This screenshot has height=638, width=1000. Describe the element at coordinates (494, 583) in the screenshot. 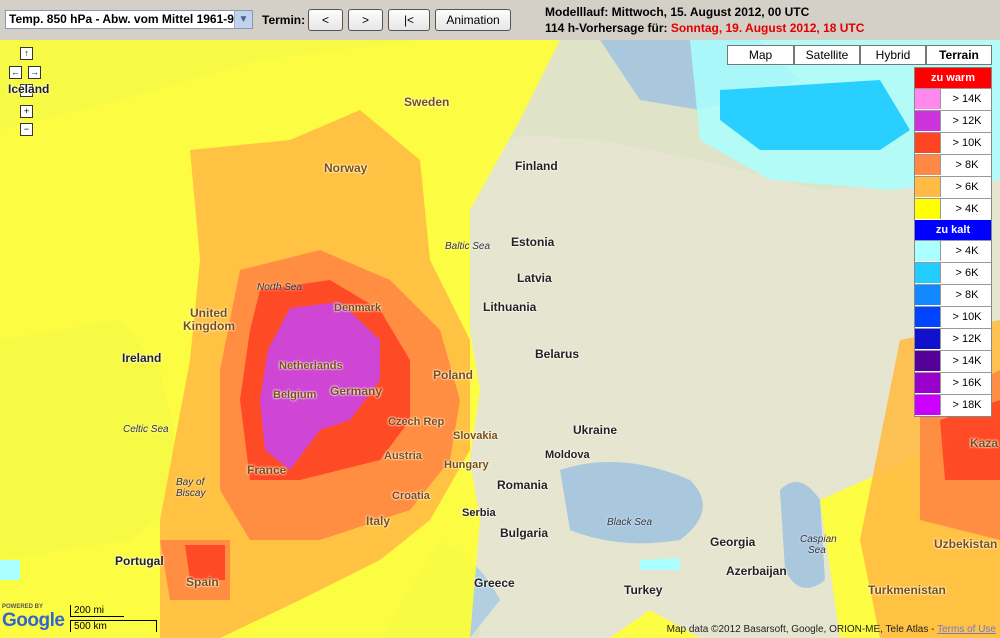

I see `label-greece: Greece` at that location.